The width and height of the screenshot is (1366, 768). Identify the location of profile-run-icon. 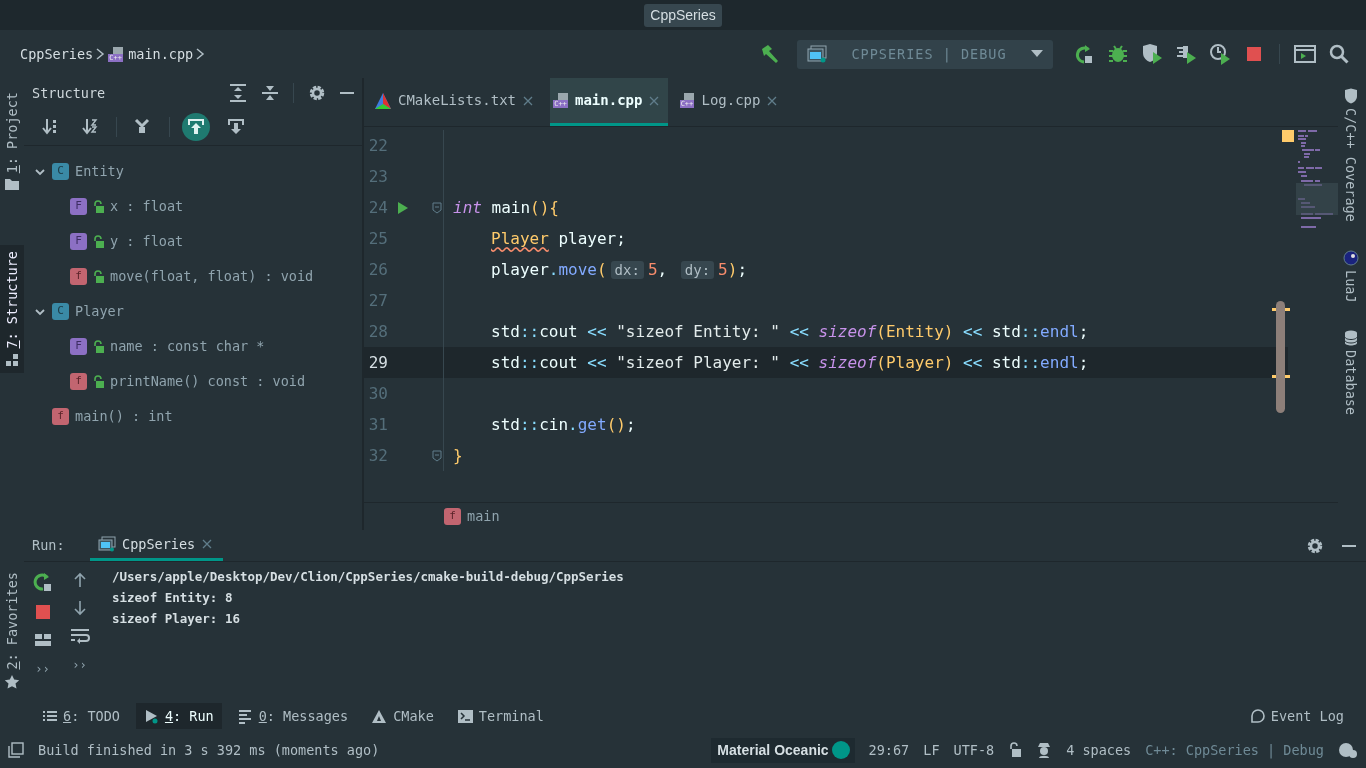
(1186, 54).